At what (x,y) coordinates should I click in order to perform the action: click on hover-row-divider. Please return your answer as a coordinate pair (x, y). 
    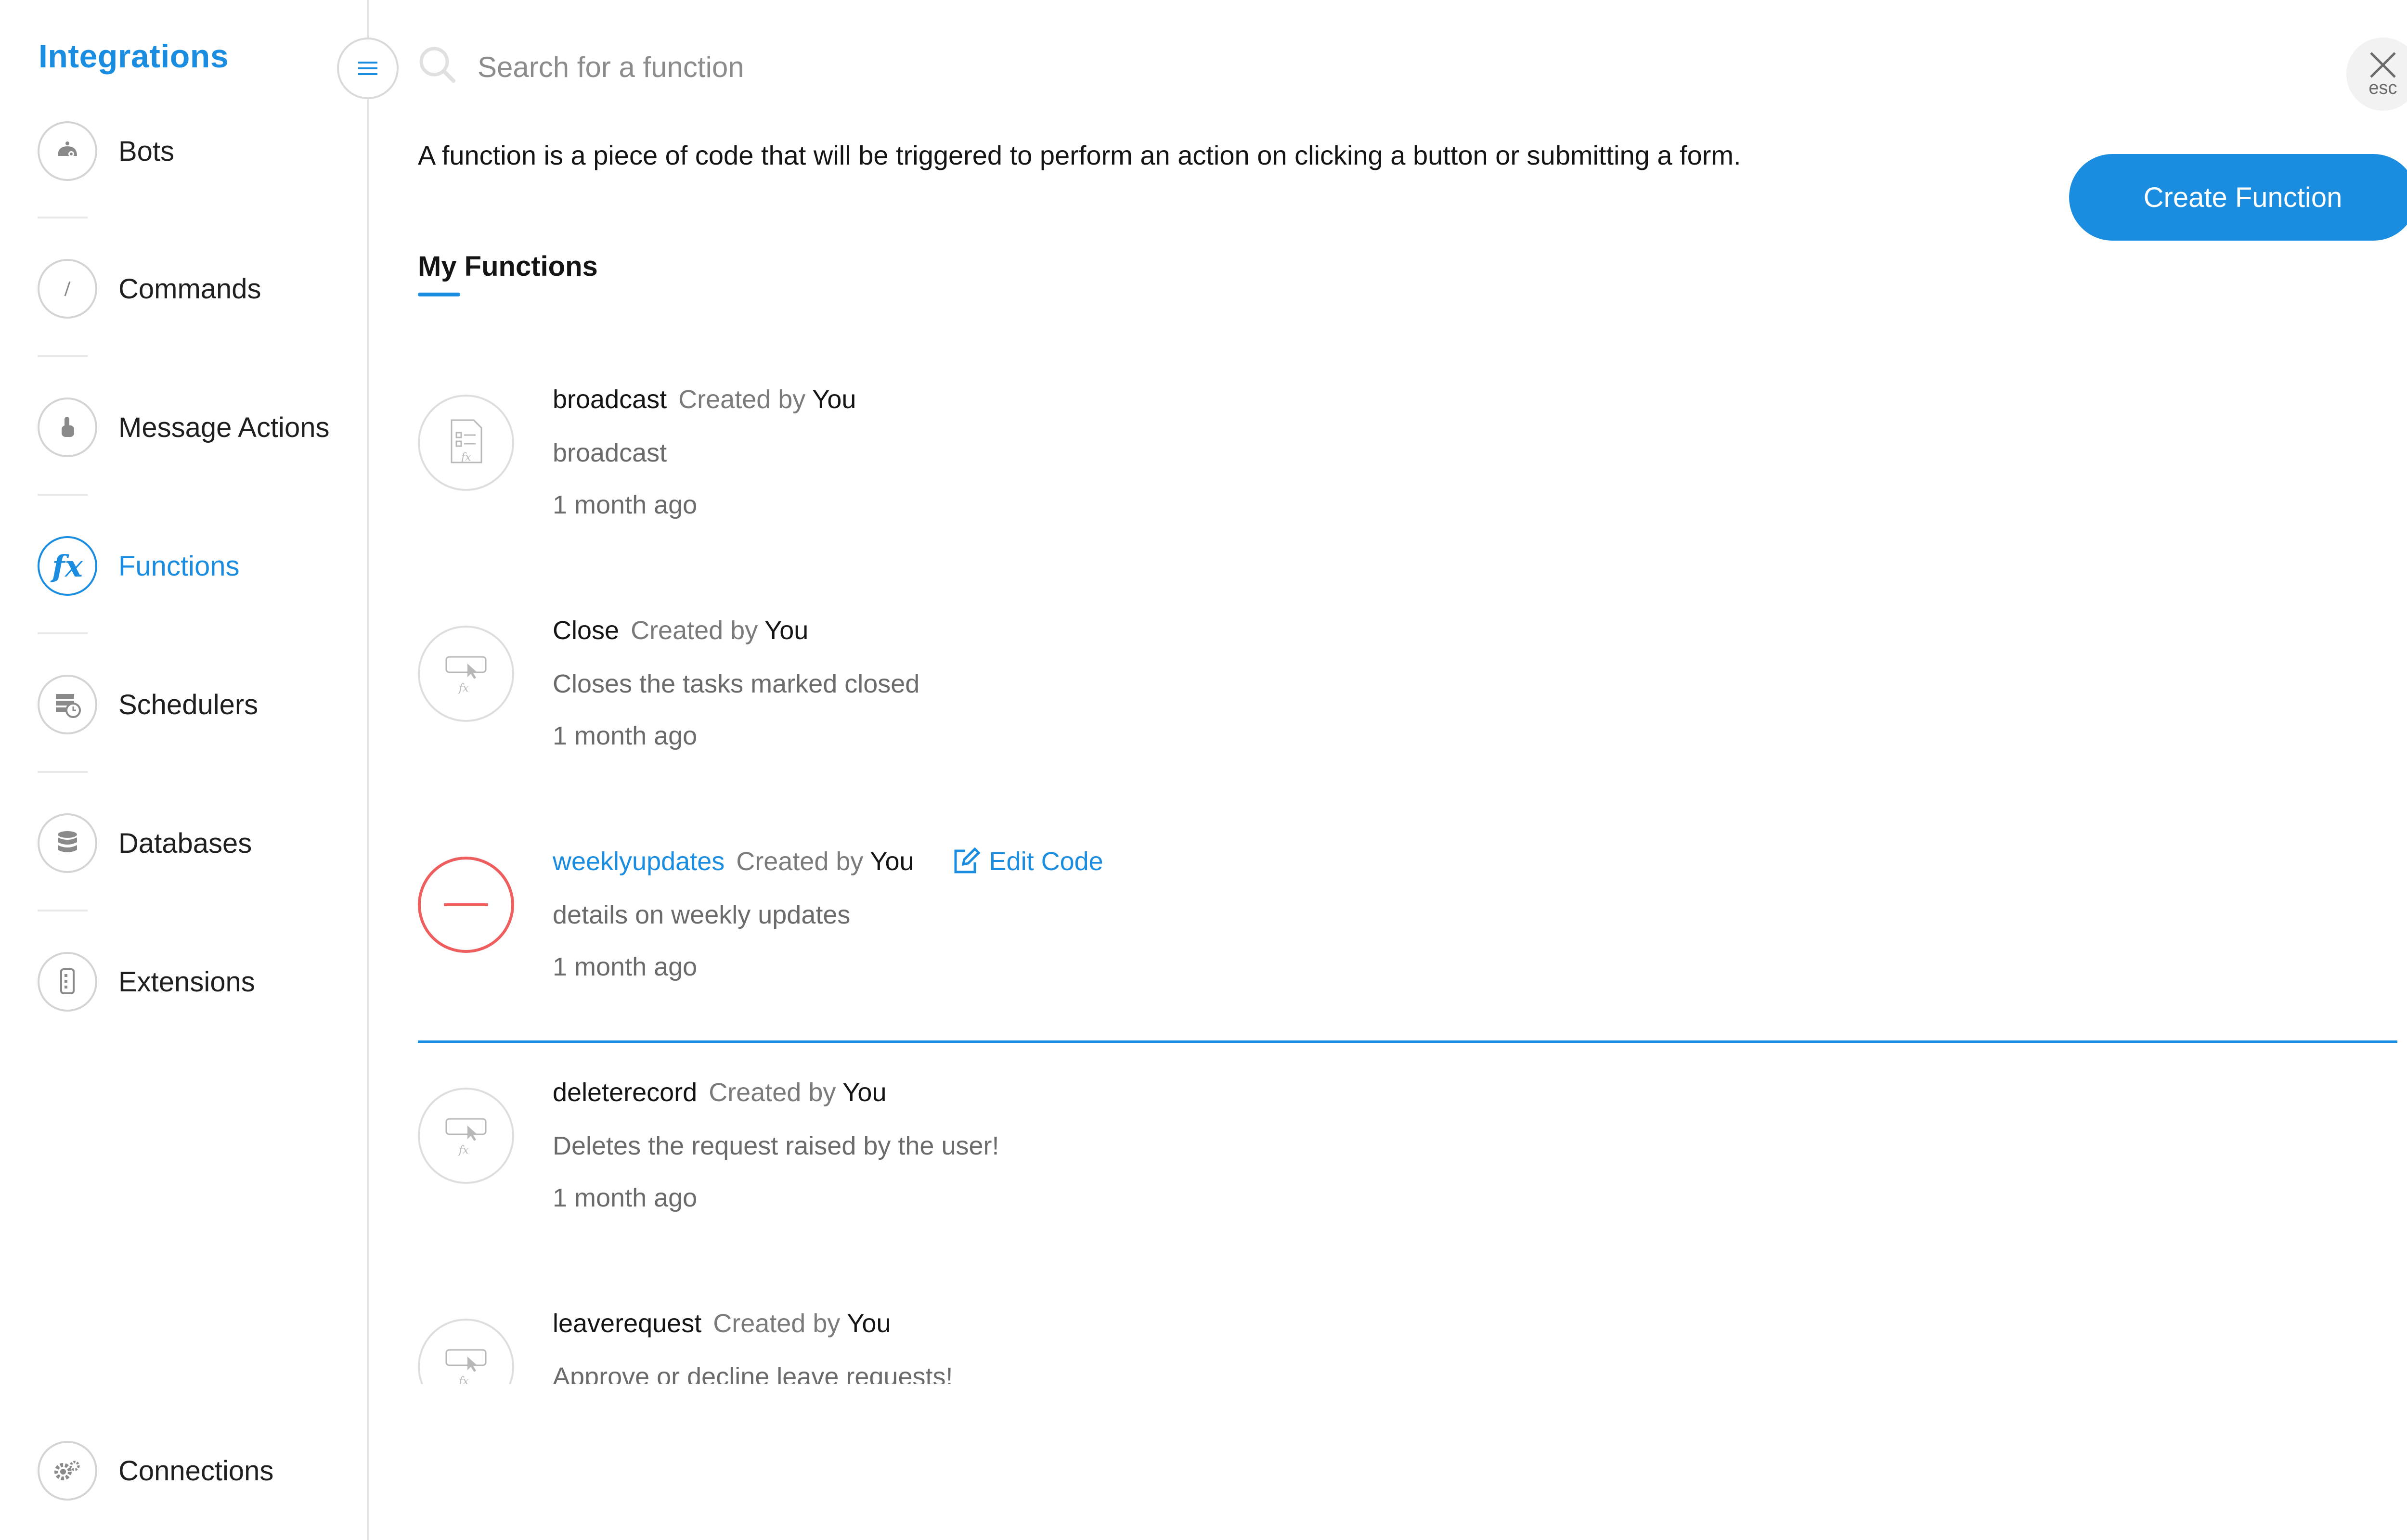
    Looking at the image, I should click on (1407, 1041).